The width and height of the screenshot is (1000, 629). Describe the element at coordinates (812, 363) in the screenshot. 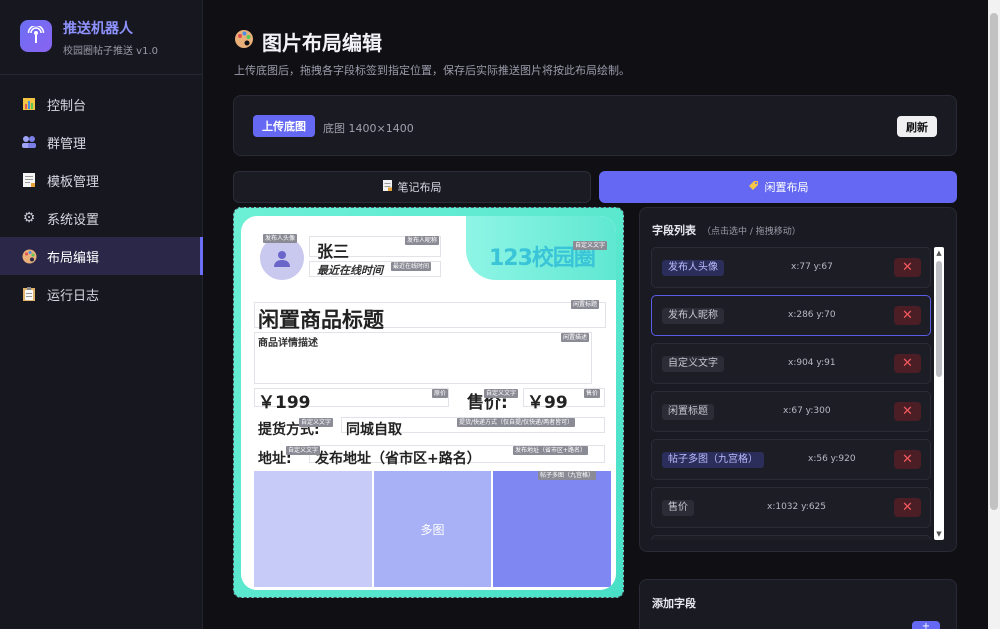

I see `field-item-coord: x:904 y:91` at that location.